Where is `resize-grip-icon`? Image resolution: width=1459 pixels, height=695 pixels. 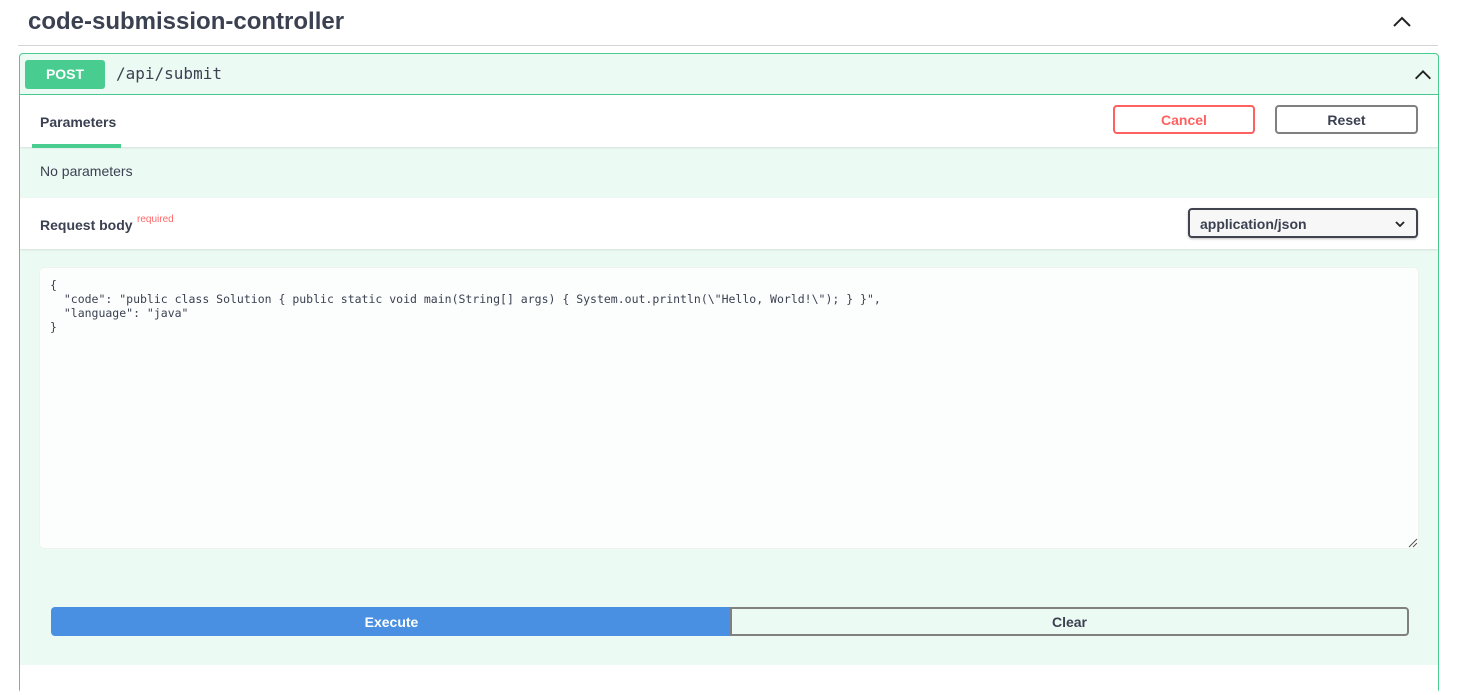 resize-grip-icon is located at coordinates (1413, 543).